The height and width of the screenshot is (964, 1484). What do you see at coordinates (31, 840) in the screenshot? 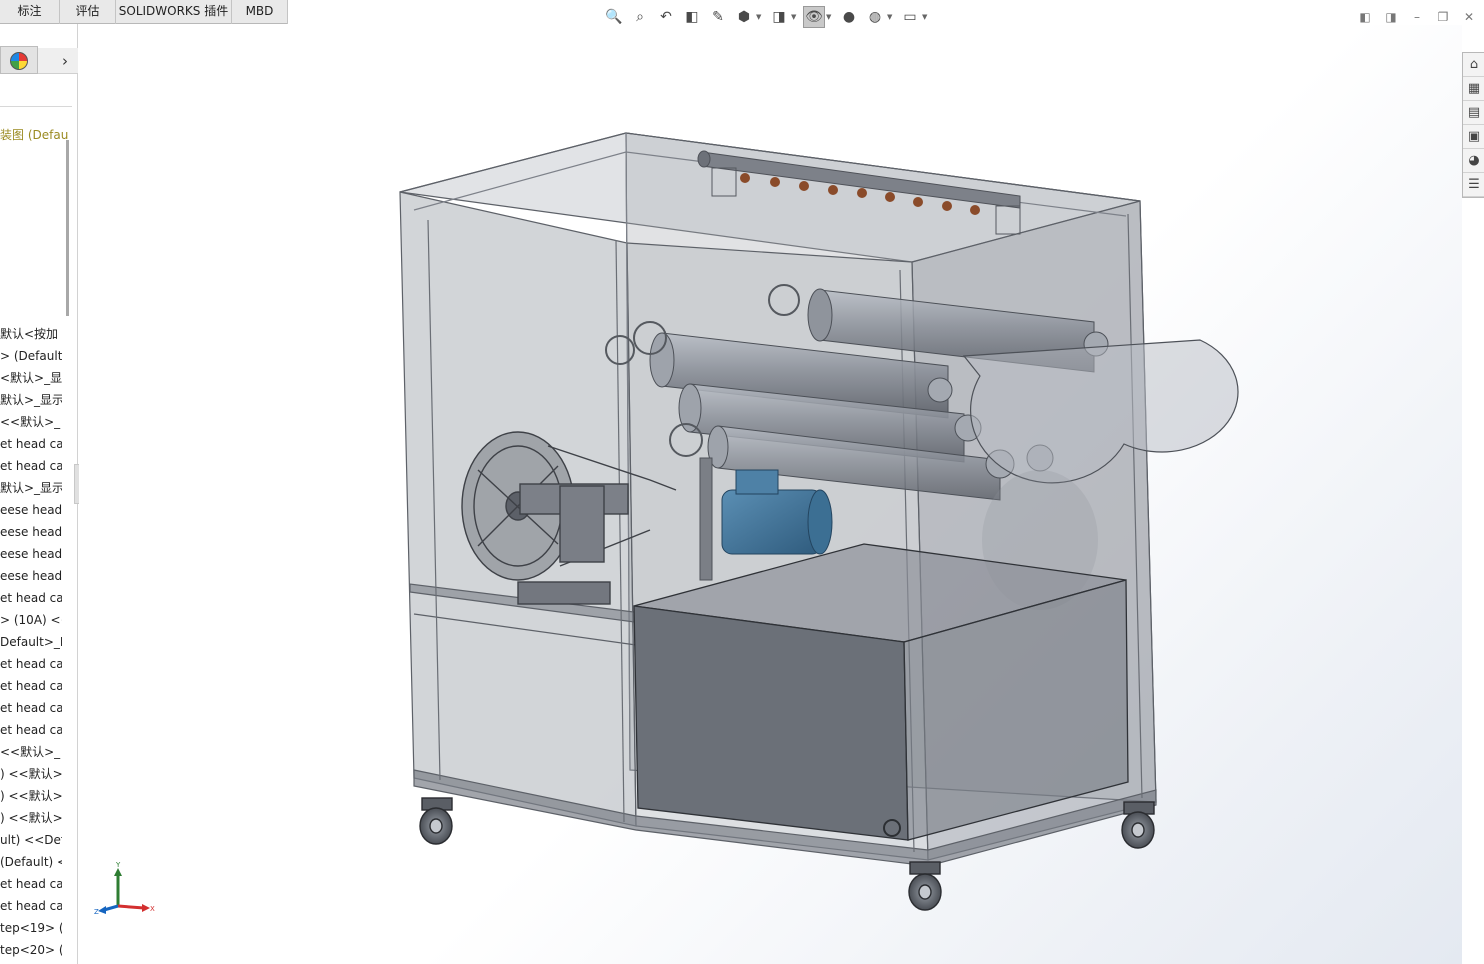
I see `tree-item: ult) <<Def` at bounding box center [31, 840].